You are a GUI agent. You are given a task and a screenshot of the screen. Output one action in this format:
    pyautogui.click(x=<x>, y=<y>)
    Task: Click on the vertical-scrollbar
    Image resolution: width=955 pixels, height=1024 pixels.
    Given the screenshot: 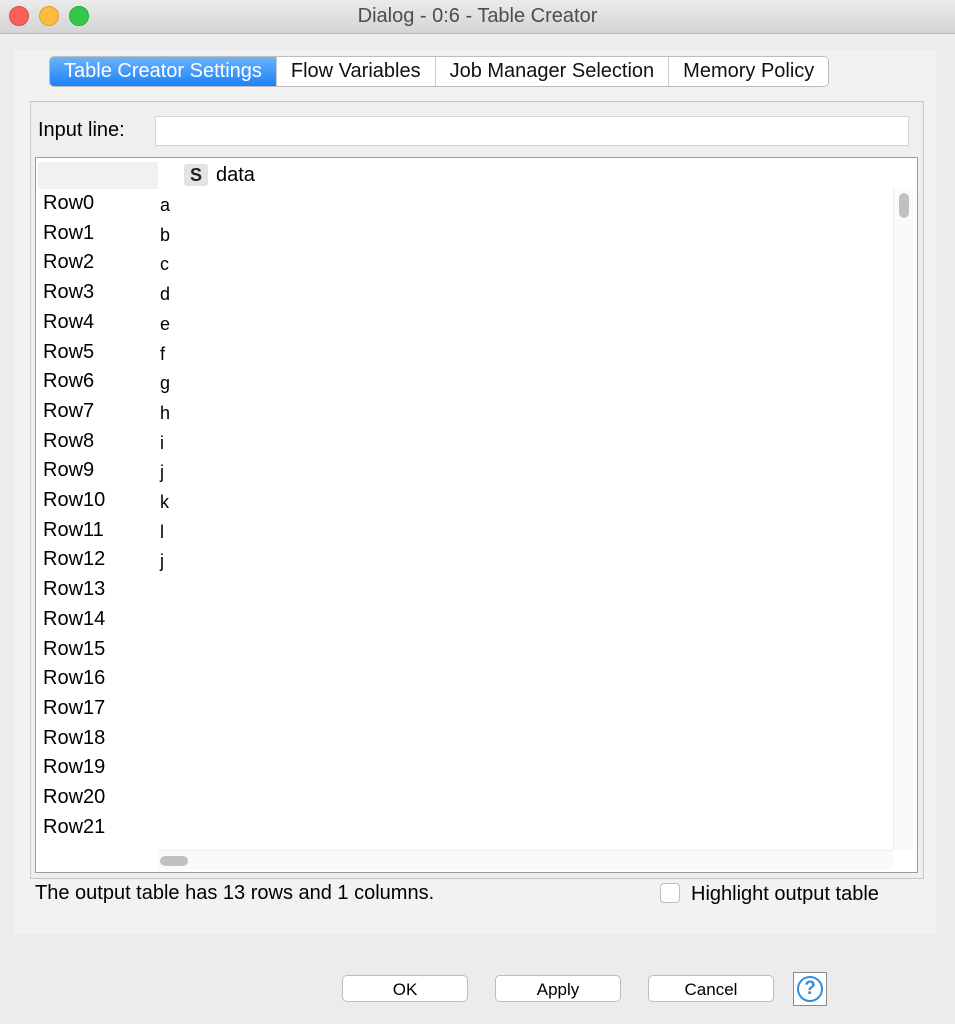 What is the action you would take?
    pyautogui.click(x=903, y=519)
    